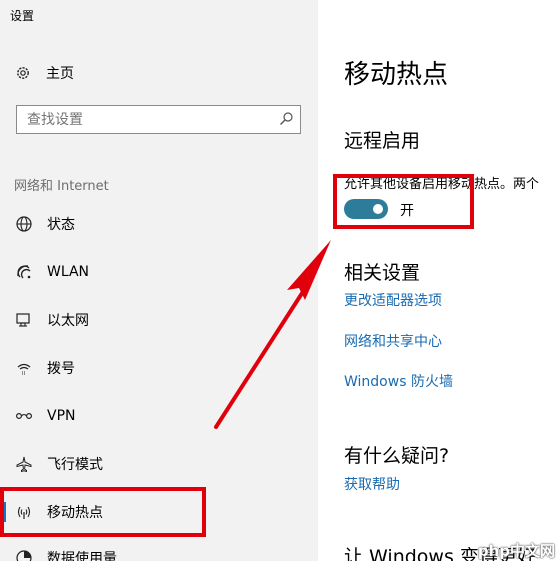  I want to click on sidebar-item-label: 移动热点, so click(75, 513).